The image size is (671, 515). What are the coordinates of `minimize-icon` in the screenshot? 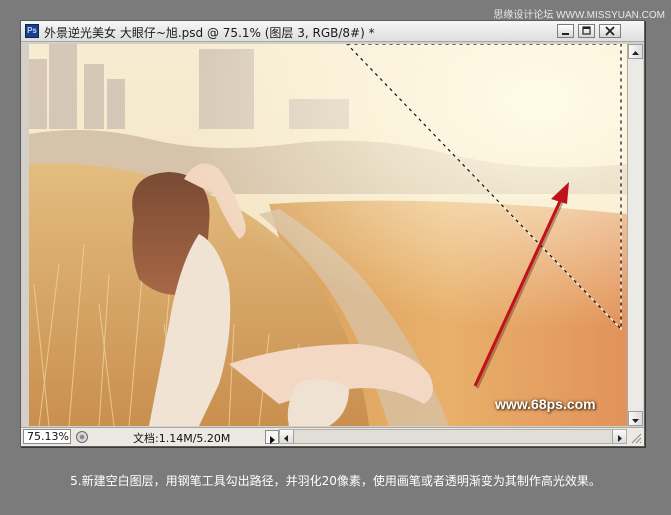 It's located at (565, 34).